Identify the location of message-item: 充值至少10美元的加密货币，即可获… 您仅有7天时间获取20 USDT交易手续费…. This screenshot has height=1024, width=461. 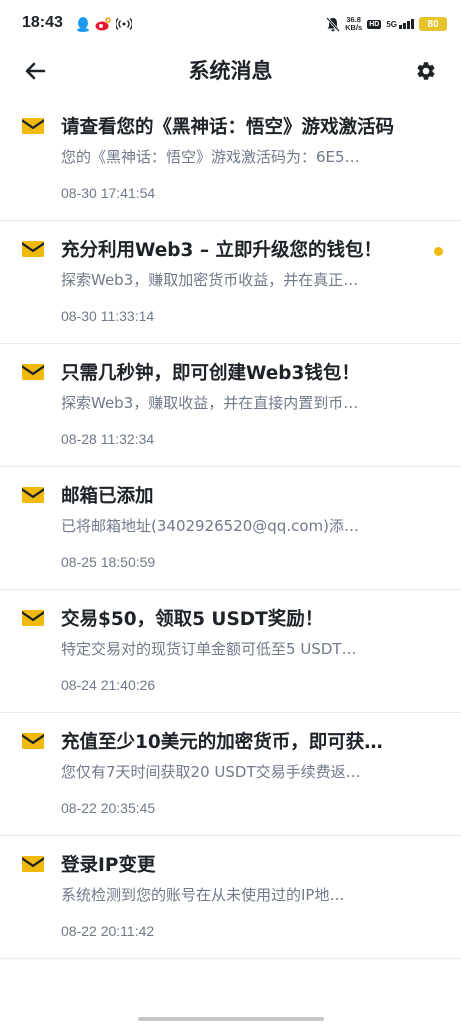
(230, 774).